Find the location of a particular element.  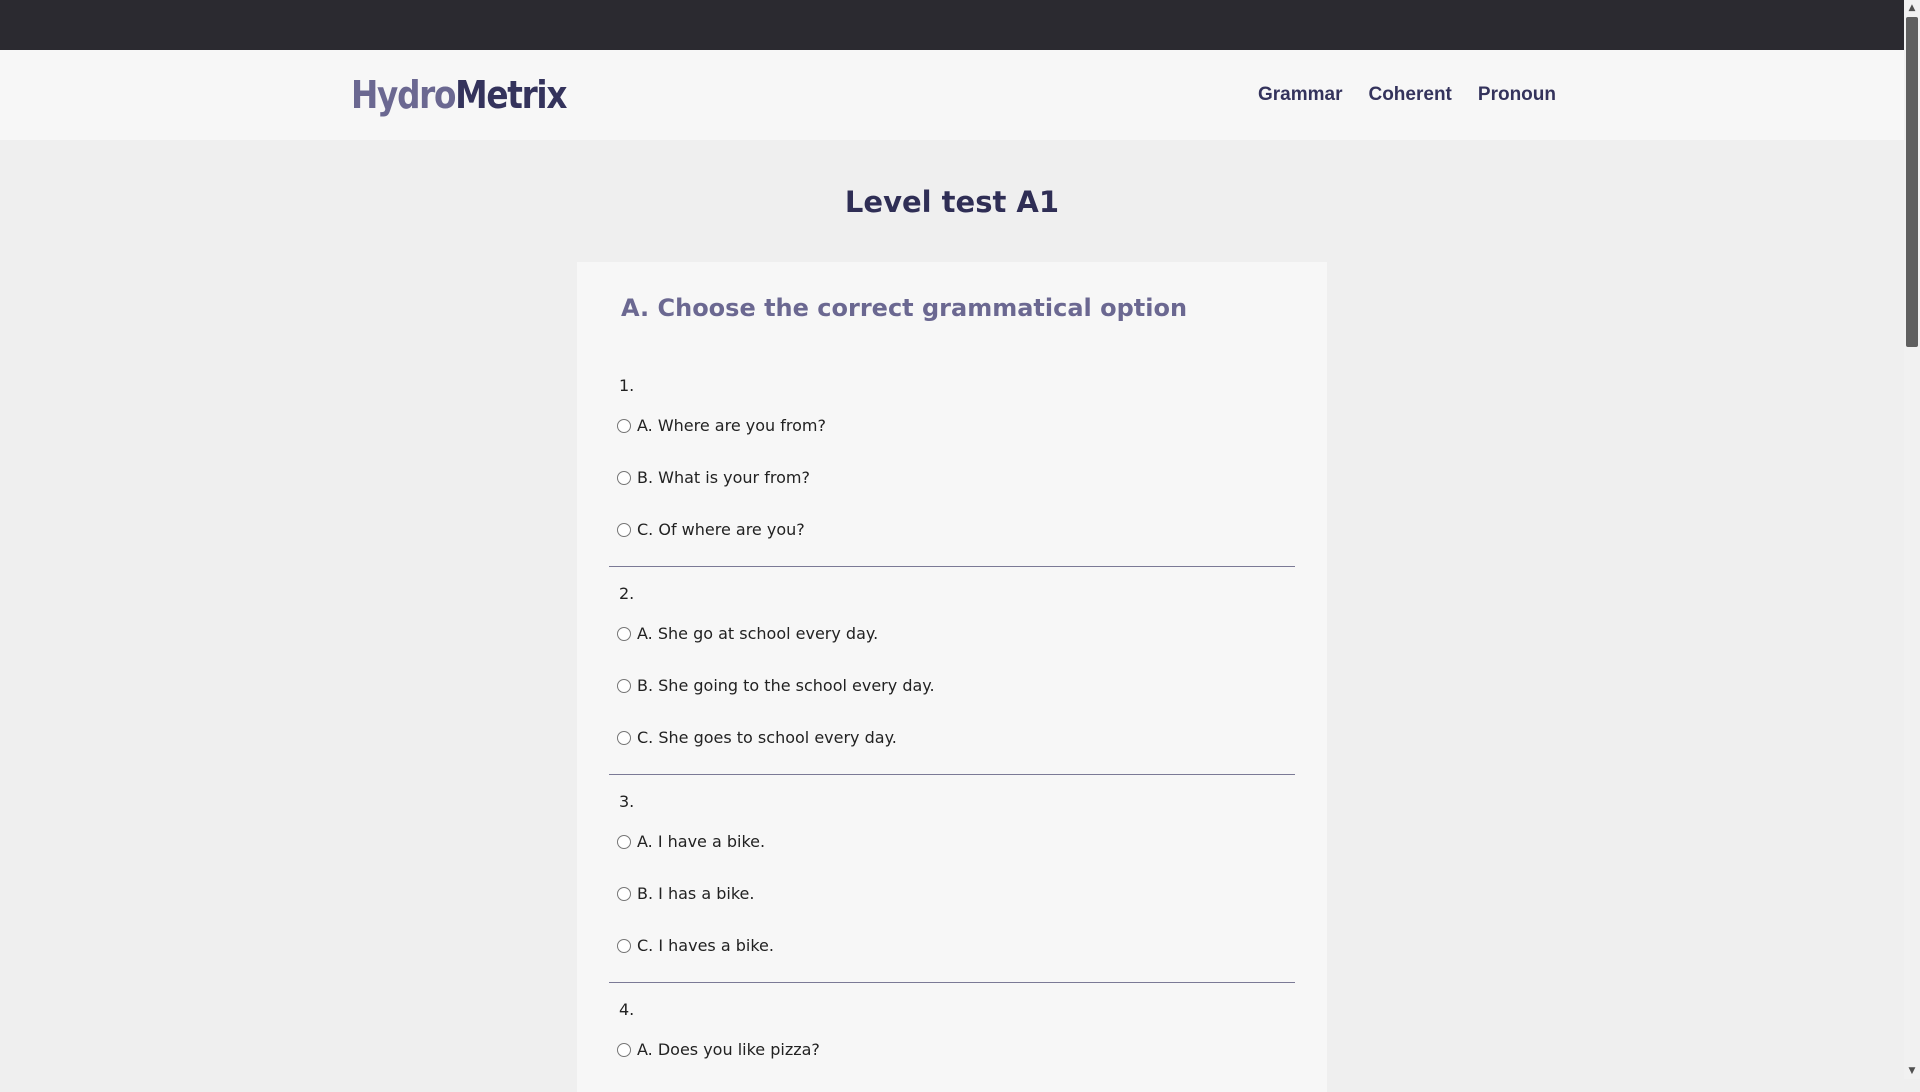

option-label: A. Where are you from? is located at coordinates (731, 425).